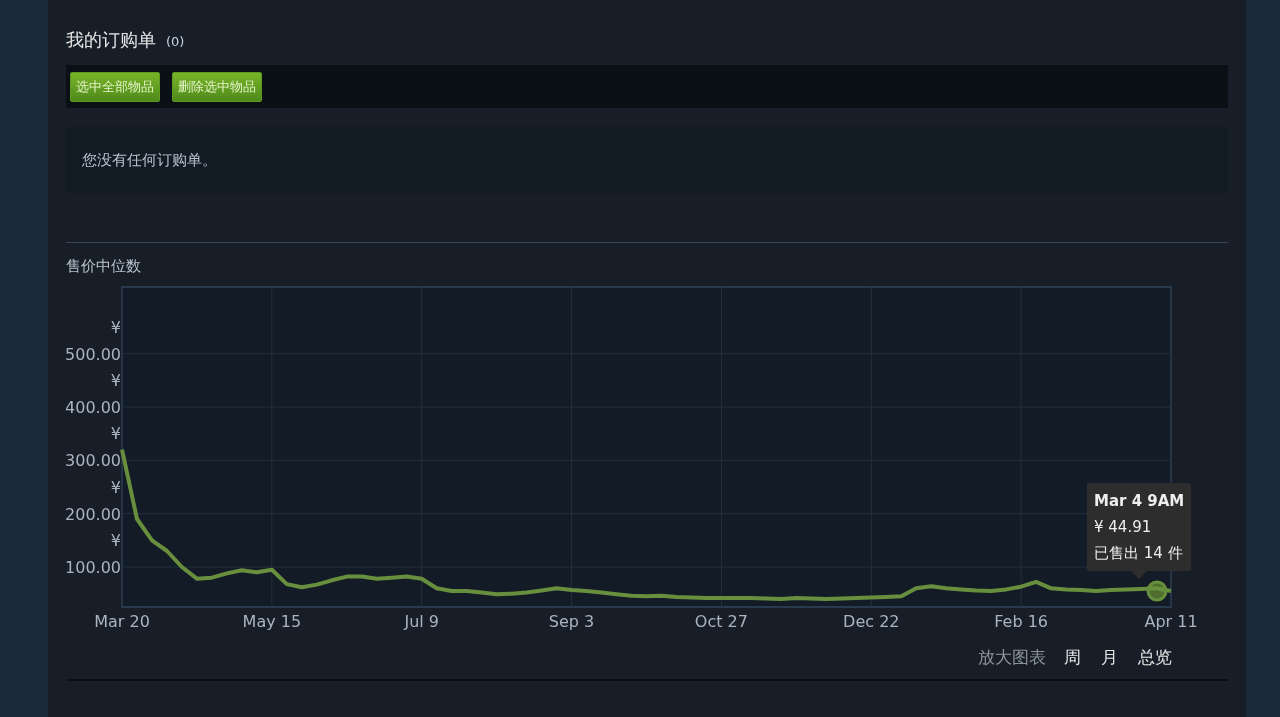 This screenshot has width=1280, height=717. What do you see at coordinates (1171, 621) in the screenshot?
I see `x-axis-label: Apr 11` at bounding box center [1171, 621].